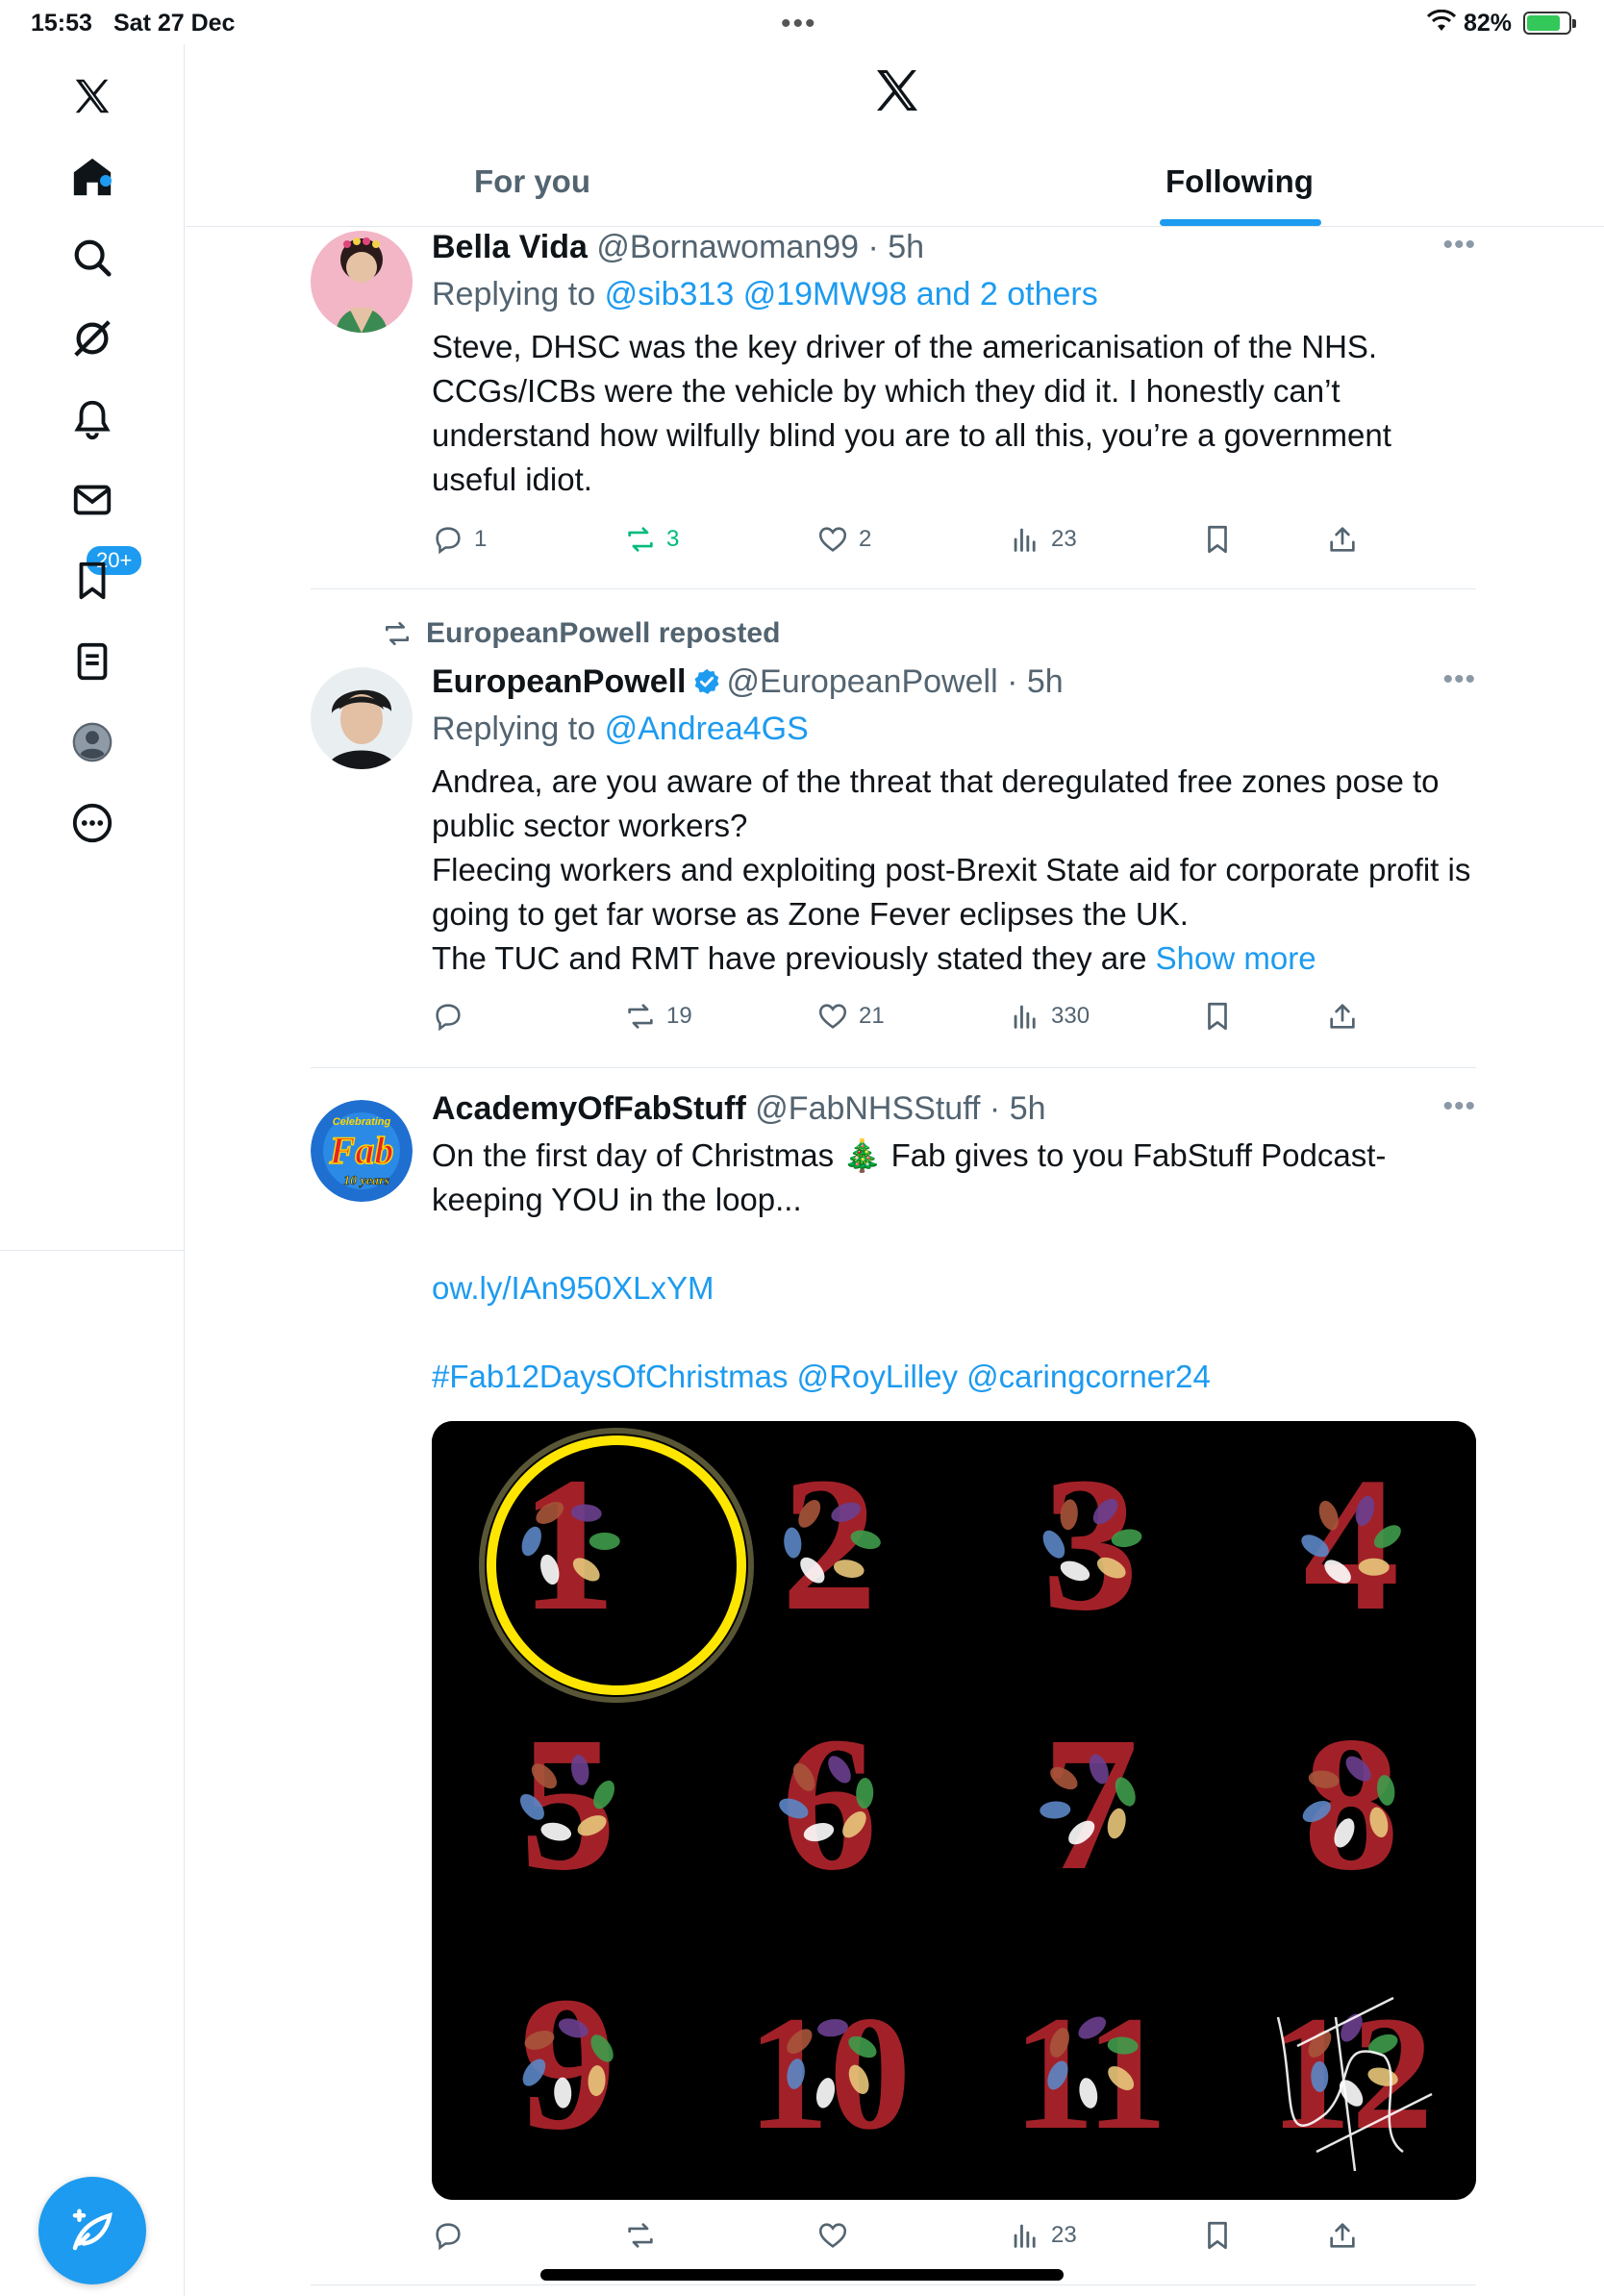  Describe the element at coordinates (92, 258) in the screenshot. I see `search-icon` at that location.